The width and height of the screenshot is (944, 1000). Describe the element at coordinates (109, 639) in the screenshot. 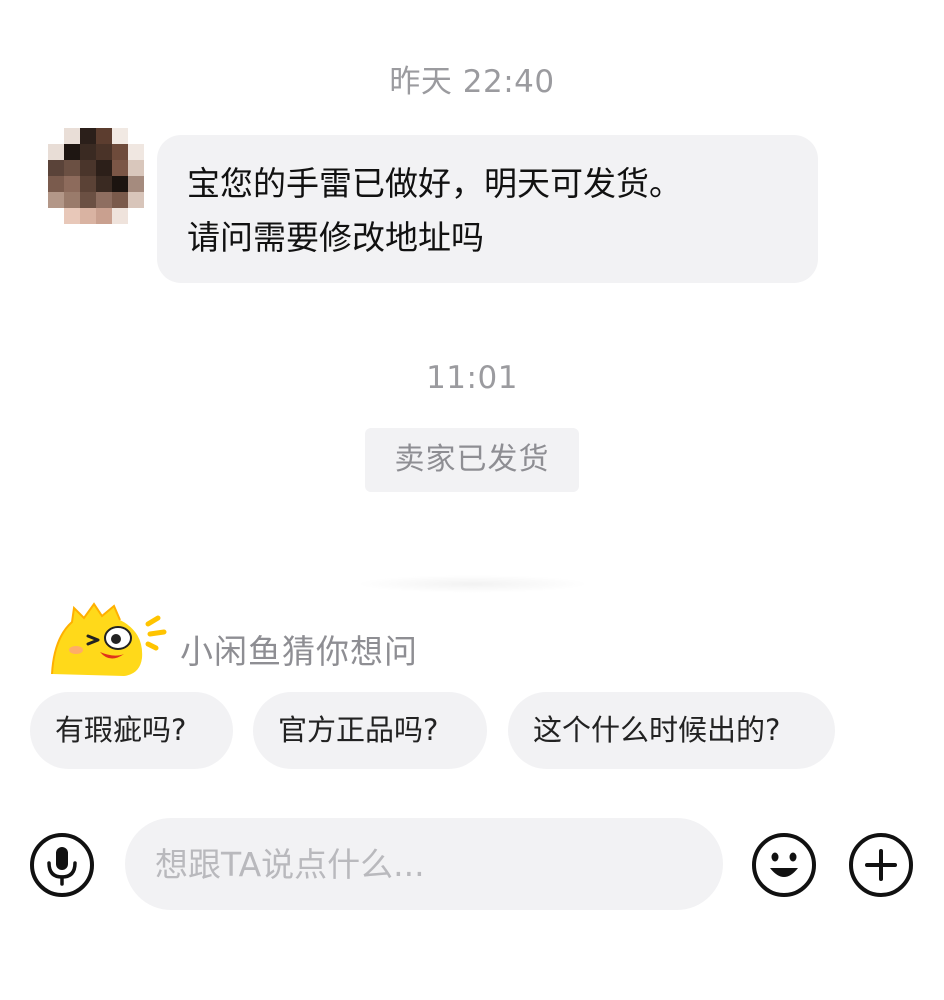

I see `fish-mascot-icon` at that location.